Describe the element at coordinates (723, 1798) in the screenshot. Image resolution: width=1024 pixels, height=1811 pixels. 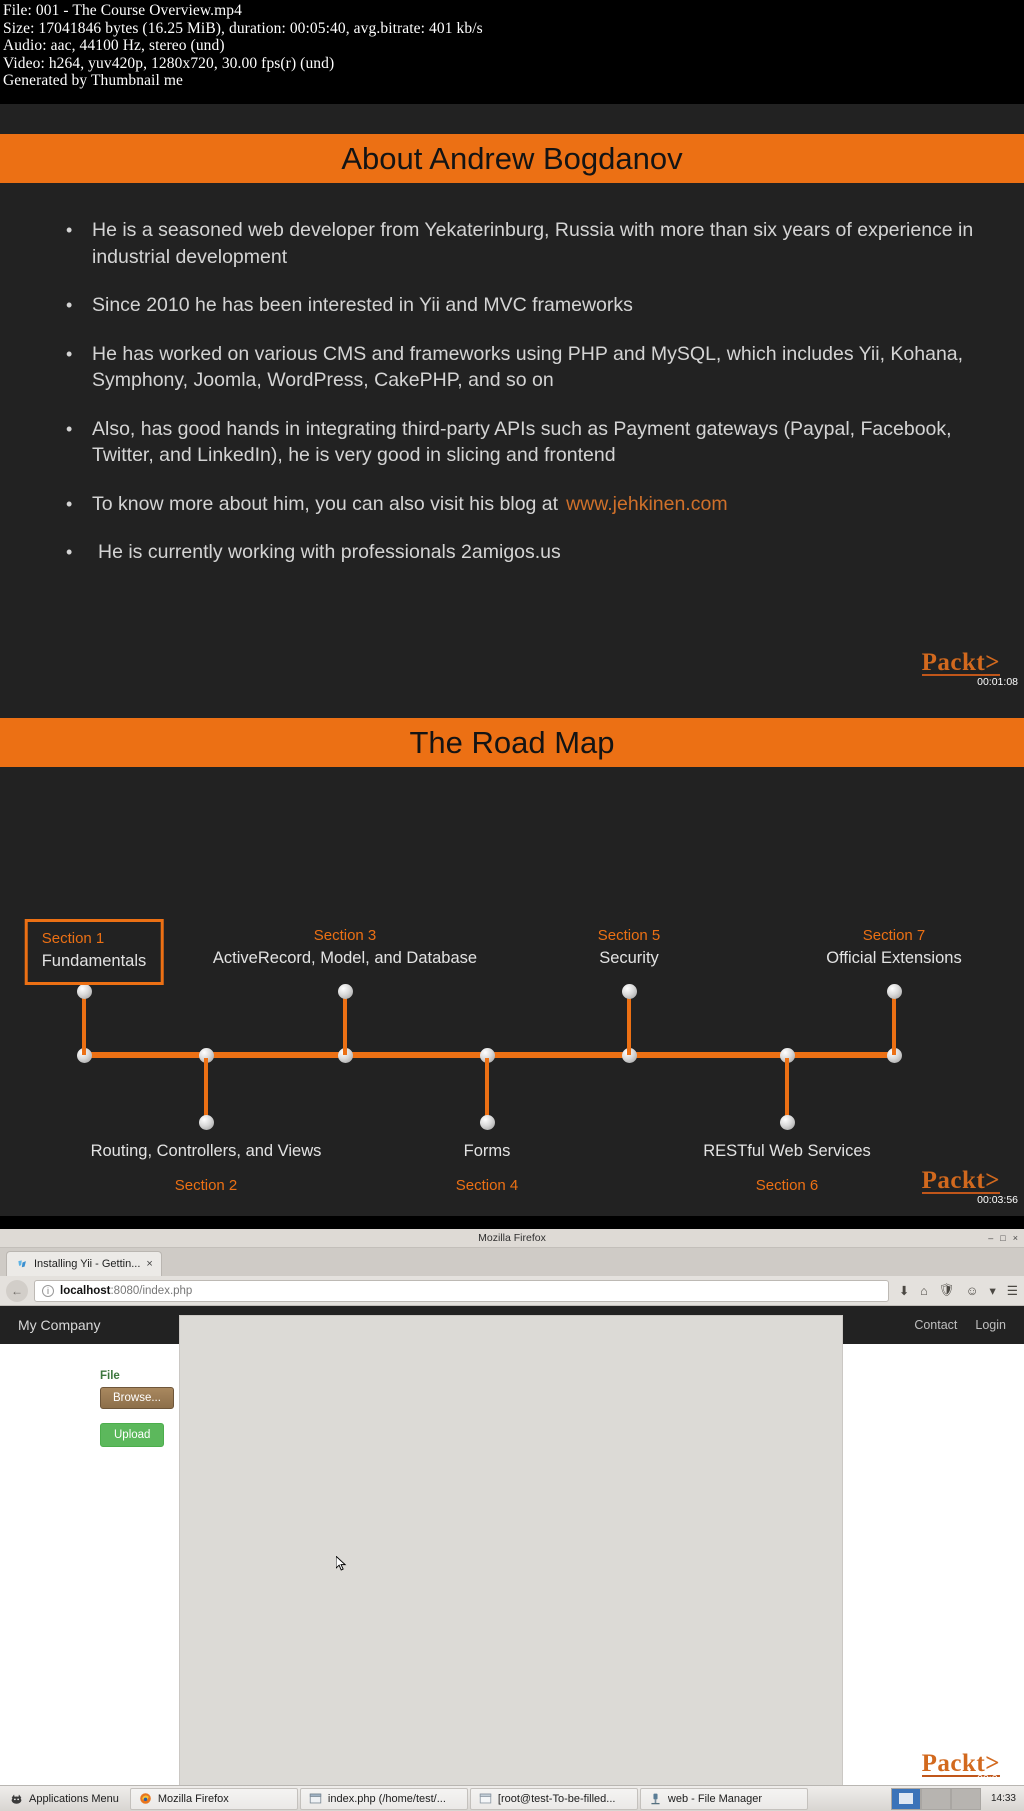
I see `taskbar-window-file-manager: web - File Manager` at that location.